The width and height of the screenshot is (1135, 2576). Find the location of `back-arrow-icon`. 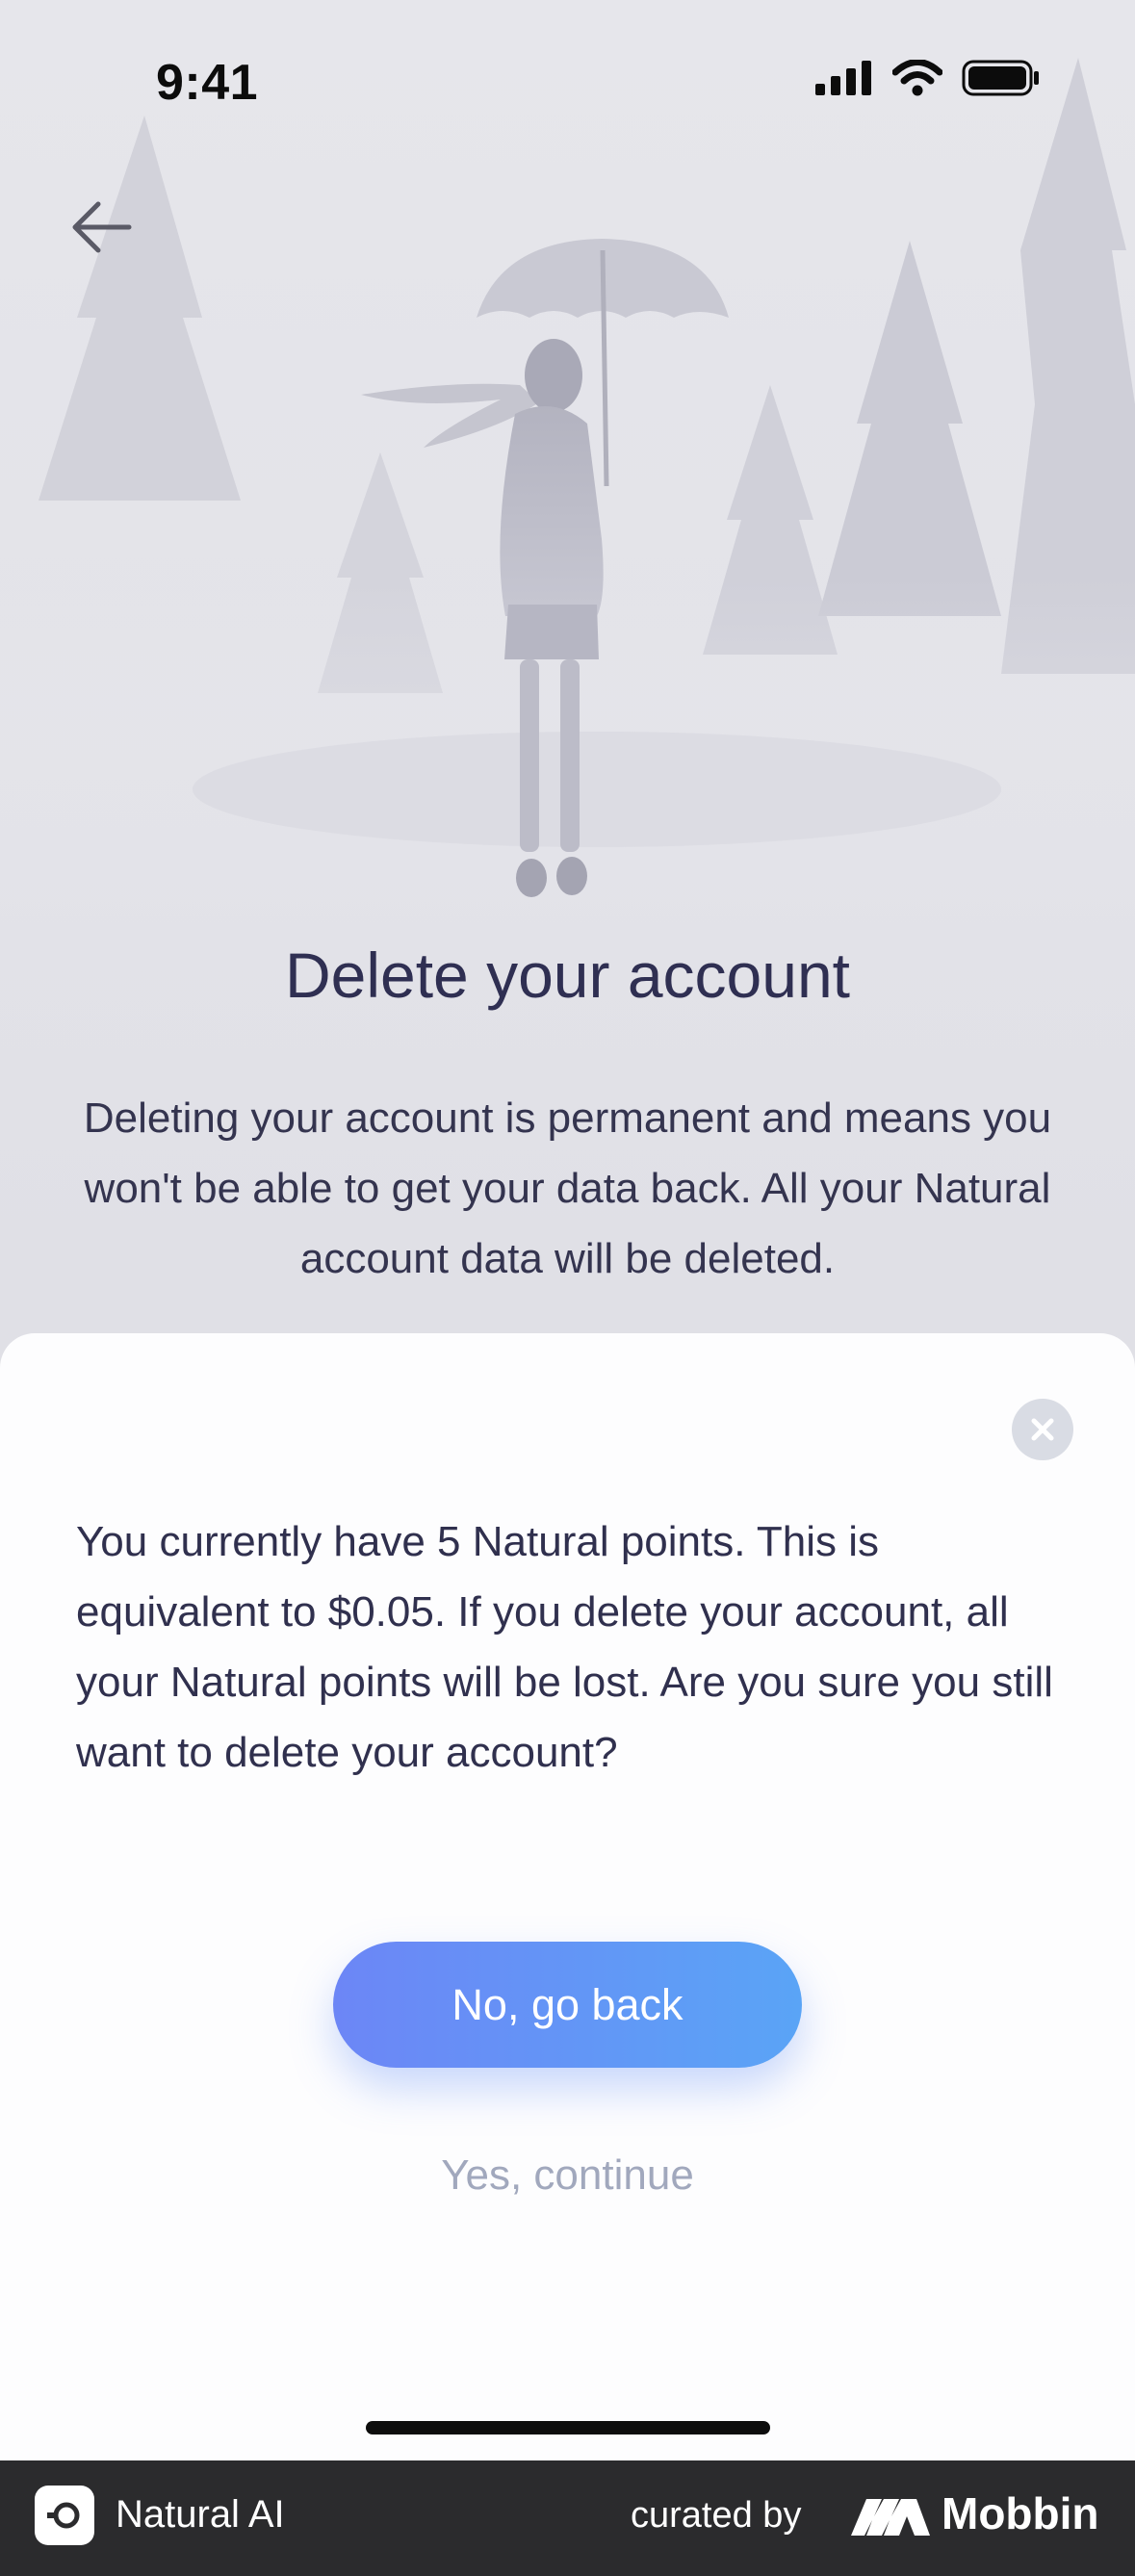

back-arrow-icon is located at coordinates (102, 227).